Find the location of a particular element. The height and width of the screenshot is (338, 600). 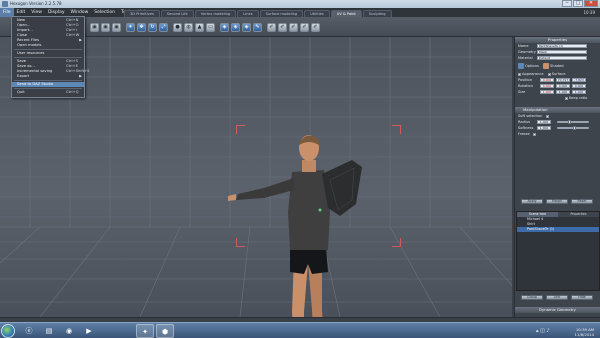

menu-item-quit: Quit Ctrl+Q is located at coordinates (48, 92).